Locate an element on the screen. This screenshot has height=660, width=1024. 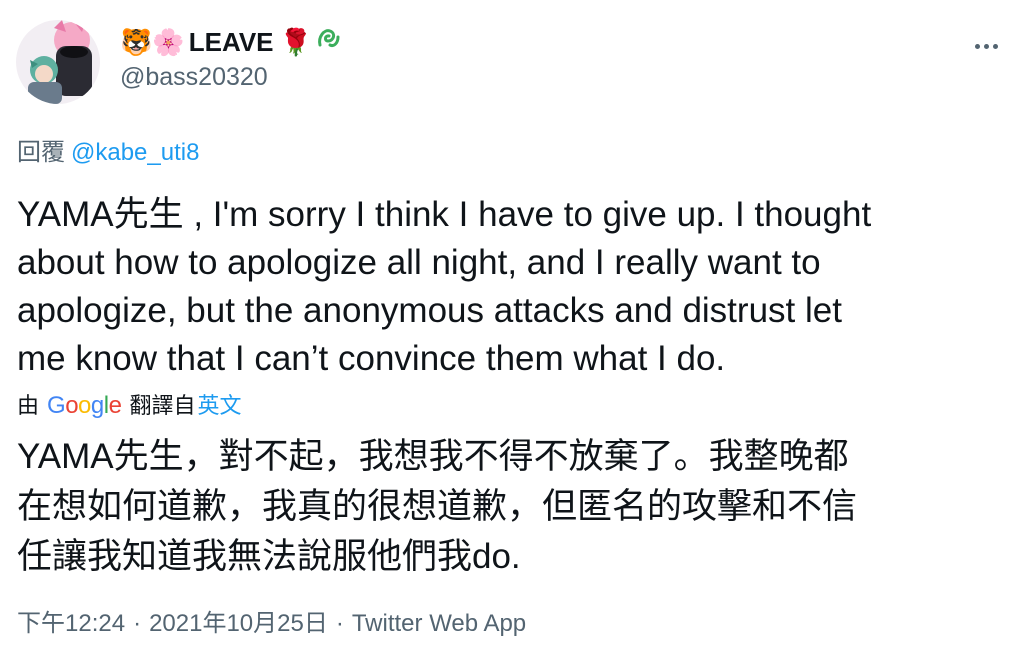
translation-attribution: 由 Google 翻譯自 英文 is located at coordinates (129, 406).